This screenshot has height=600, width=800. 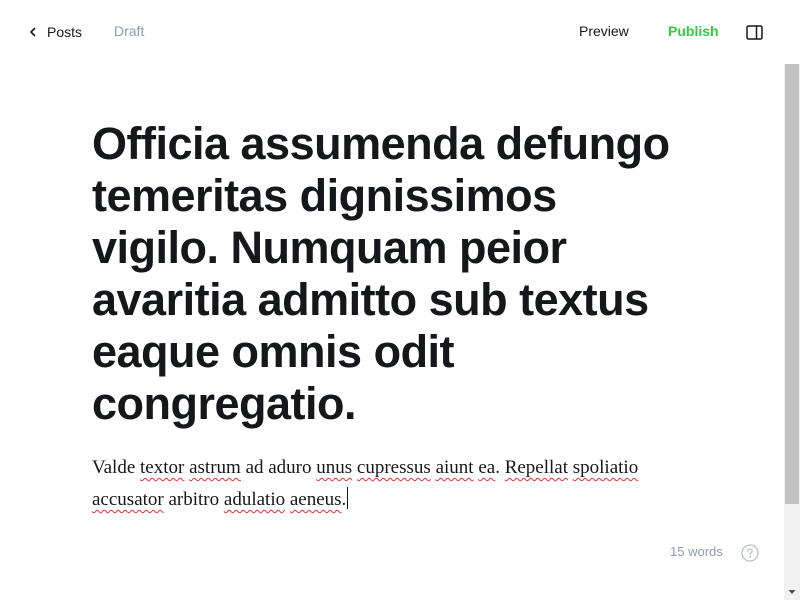 What do you see at coordinates (33, 32) in the screenshot?
I see `chevron-left-icon` at bounding box center [33, 32].